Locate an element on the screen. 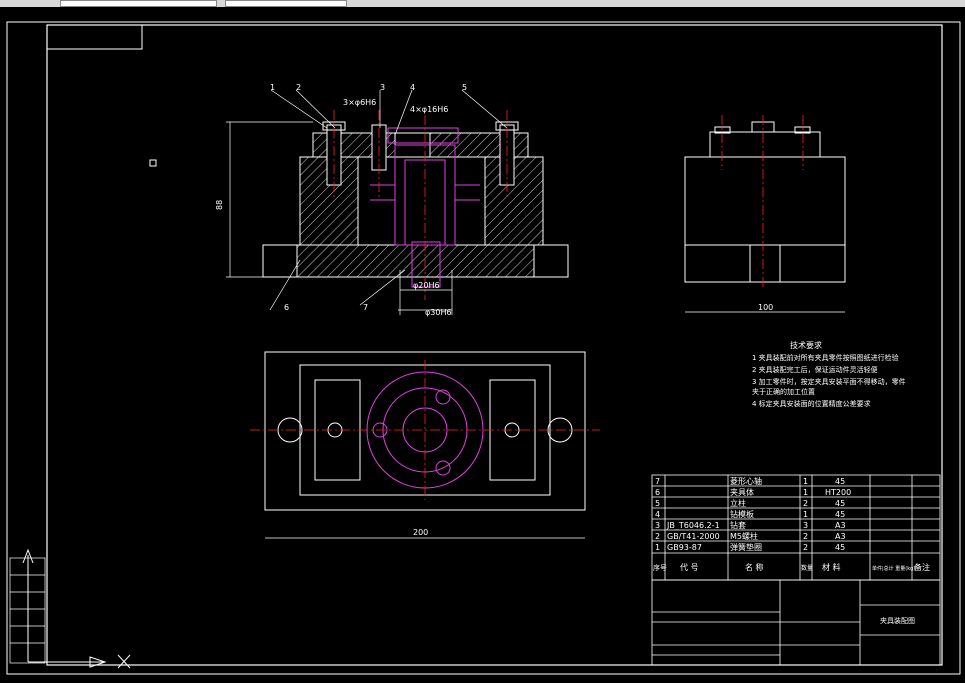 This screenshot has width=965, height=683. layer-field is located at coordinates (286, 3).